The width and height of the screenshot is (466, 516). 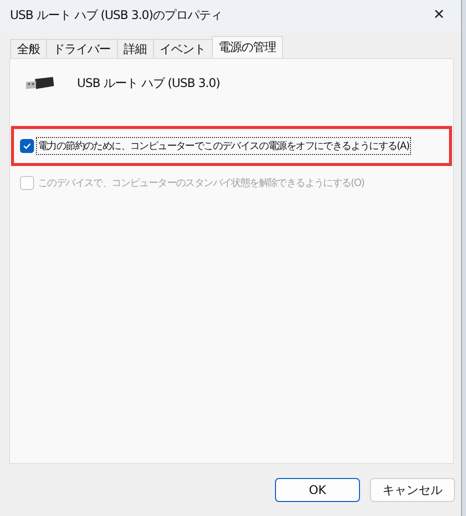 What do you see at coordinates (247, 47) in the screenshot?
I see `tab: 電源の管理` at bounding box center [247, 47].